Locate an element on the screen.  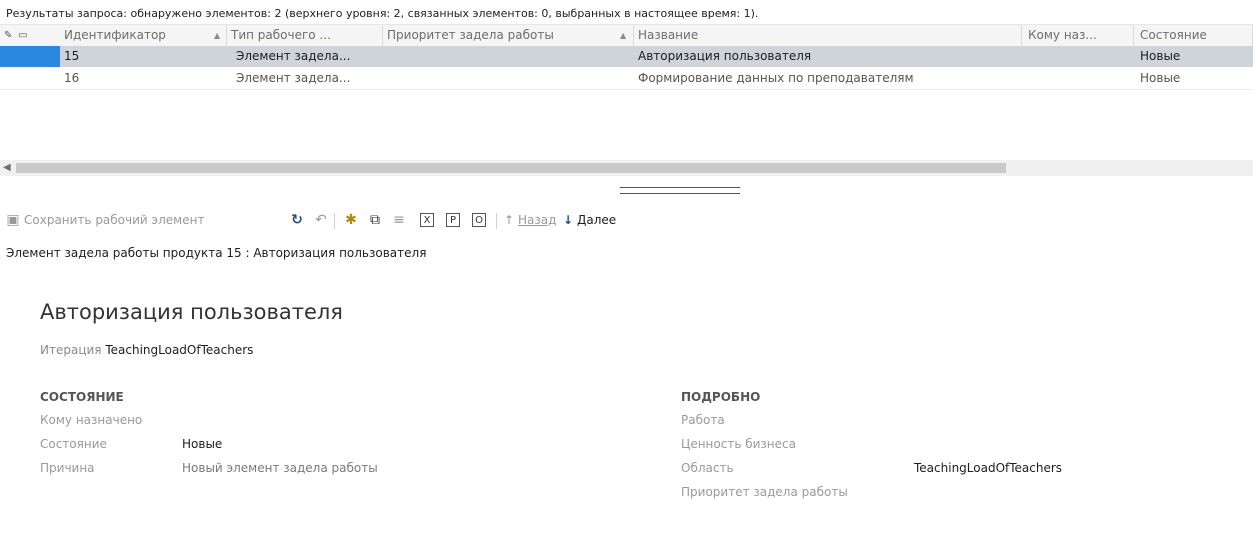
state-field: Новые is located at coordinates (202, 444).